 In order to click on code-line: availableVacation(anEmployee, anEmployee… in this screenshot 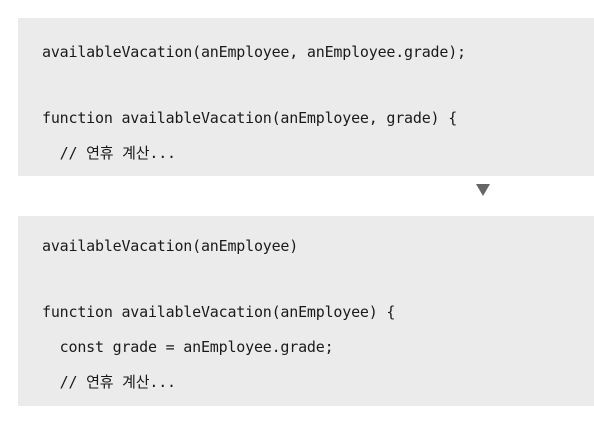, I will do `click(254, 52)`.